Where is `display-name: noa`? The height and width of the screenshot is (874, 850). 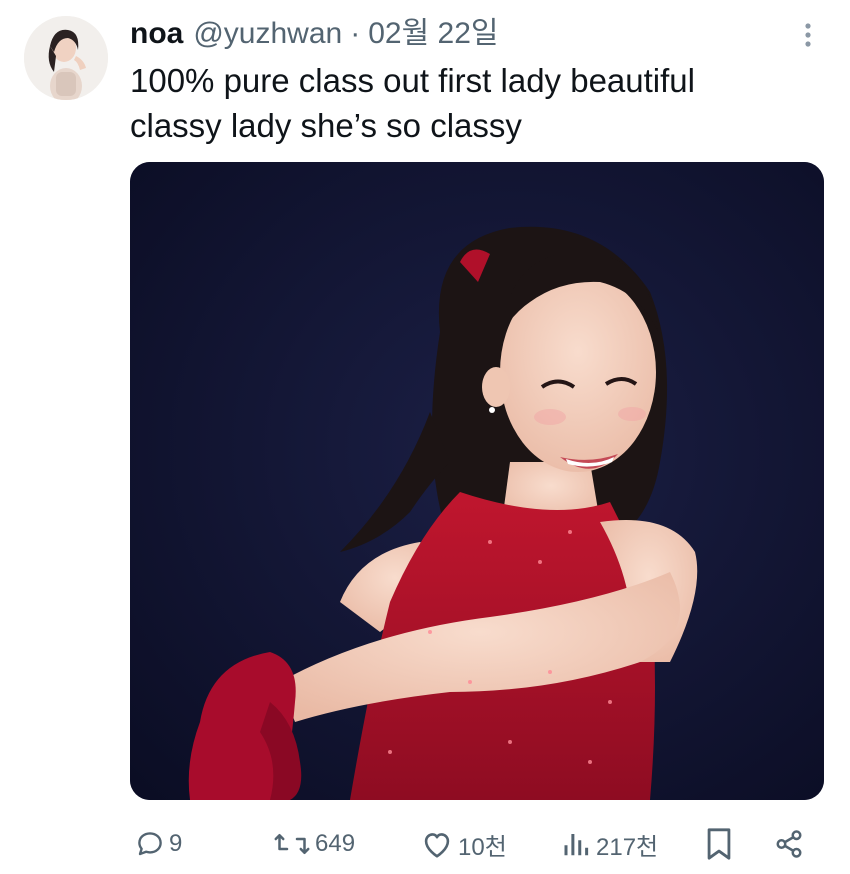 display-name: noa is located at coordinates (156, 34).